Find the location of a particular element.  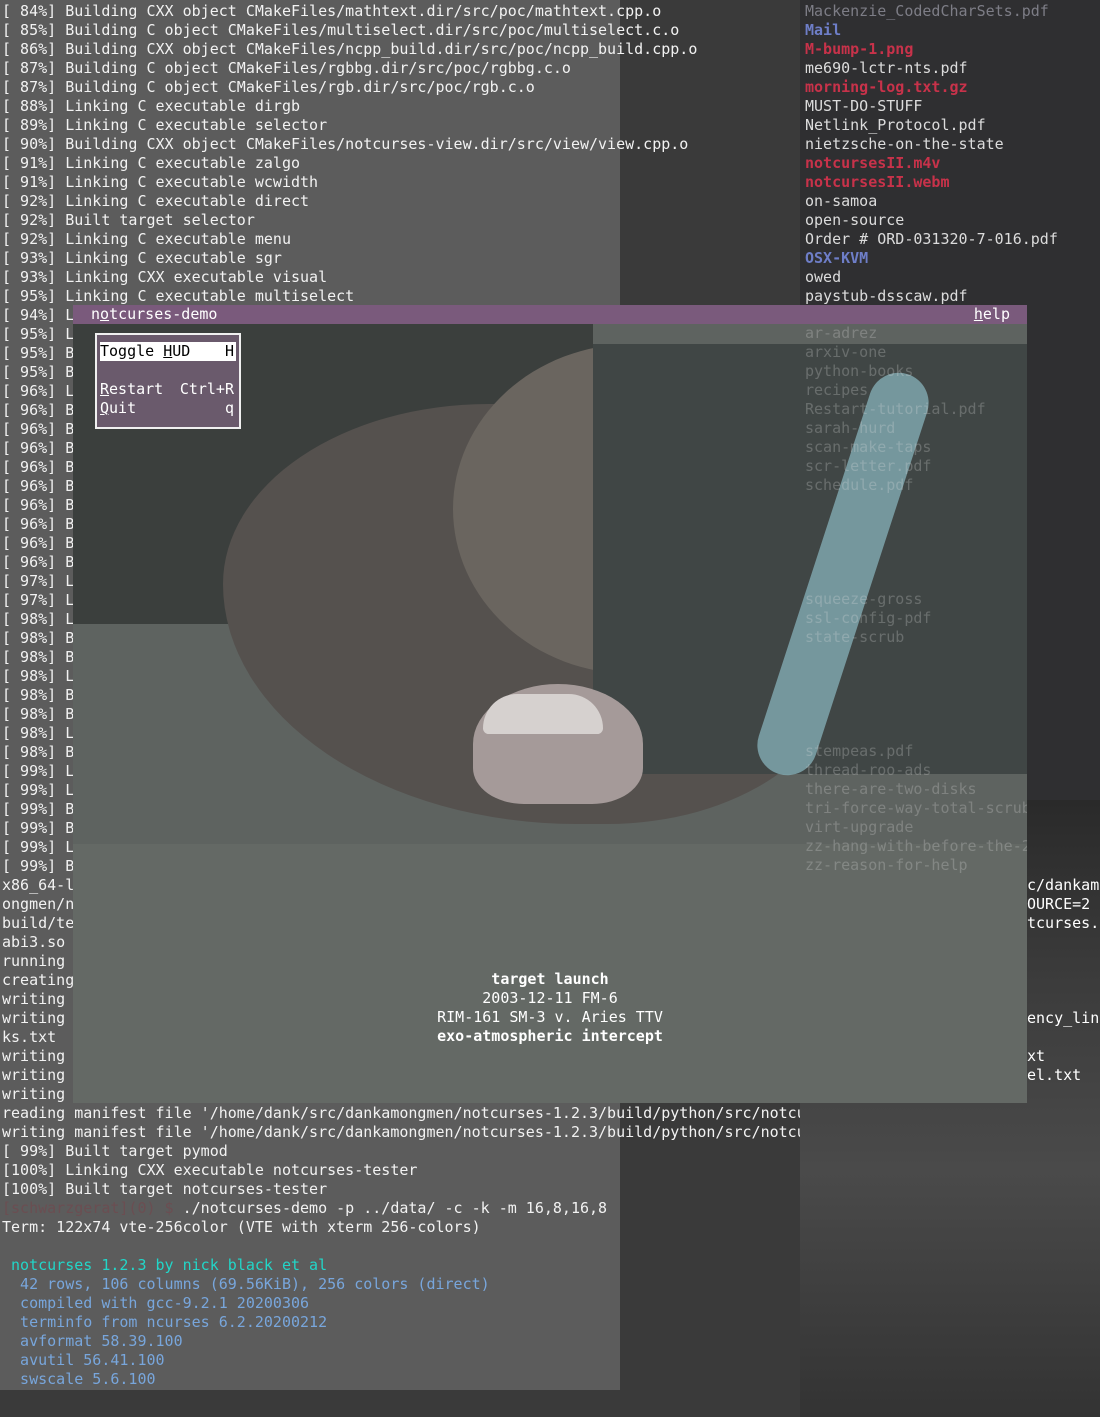

file-list-item: OSX-KVM is located at coordinates (837, 258).